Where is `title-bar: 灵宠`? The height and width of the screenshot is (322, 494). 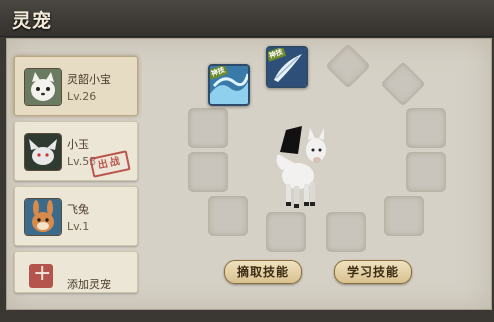
title-bar: 灵宠 is located at coordinates (247, 18).